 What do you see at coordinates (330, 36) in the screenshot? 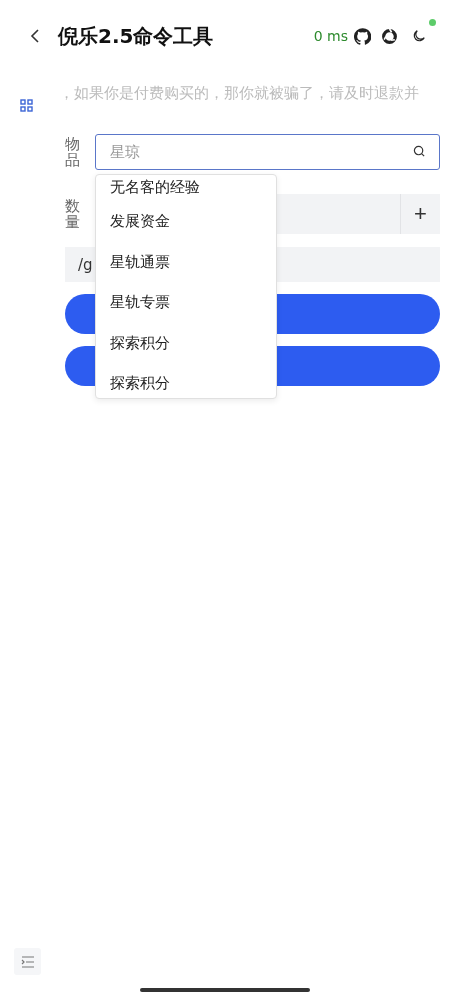
I see `latency-label: 0 ms` at bounding box center [330, 36].